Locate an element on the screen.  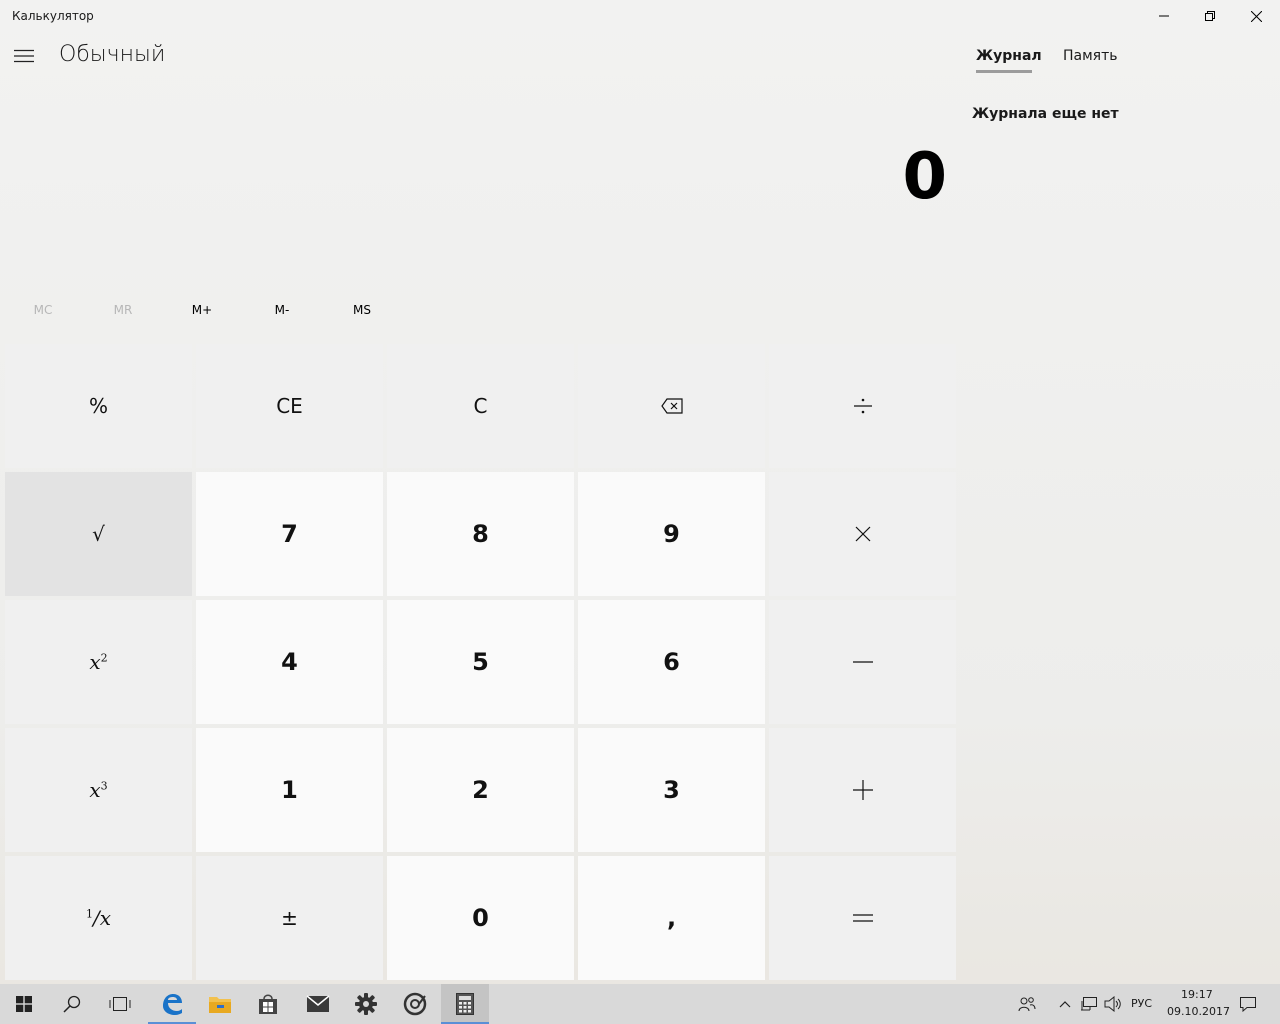
backspace-button is located at coordinates (671, 406).